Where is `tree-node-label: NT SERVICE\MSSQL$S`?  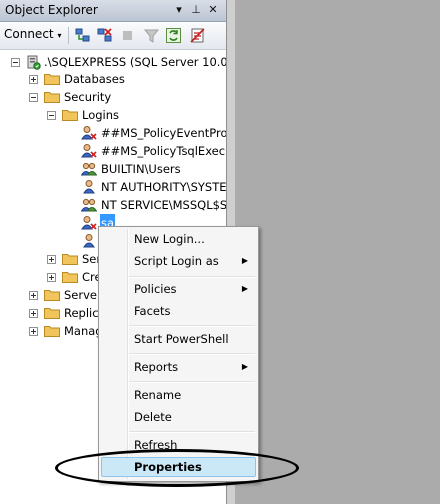 tree-node-label: NT SERVICE\MSSQL$S is located at coordinates (164, 205).